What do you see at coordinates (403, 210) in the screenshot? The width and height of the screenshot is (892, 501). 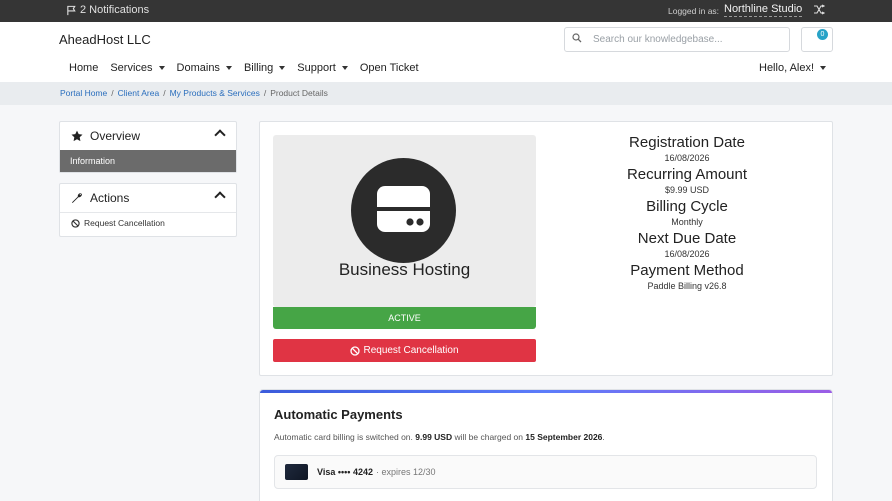 I see `server-icon` at bounding box center [403, 210].